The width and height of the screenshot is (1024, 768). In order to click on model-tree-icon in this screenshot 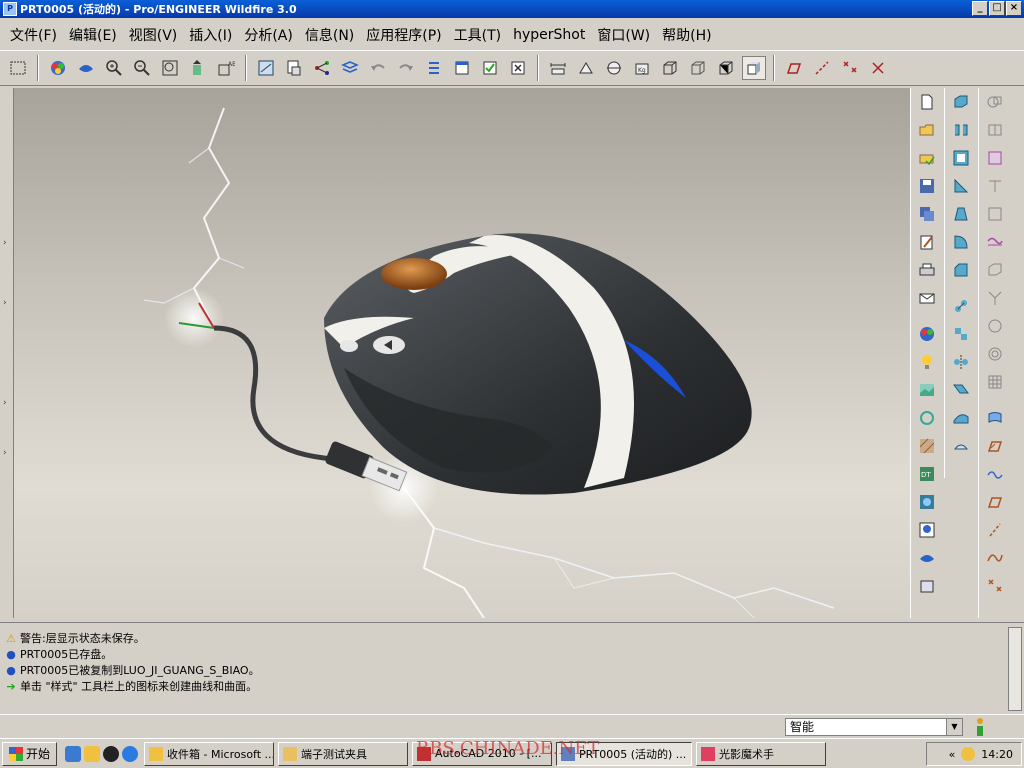, I will do `click(927, 586)`.